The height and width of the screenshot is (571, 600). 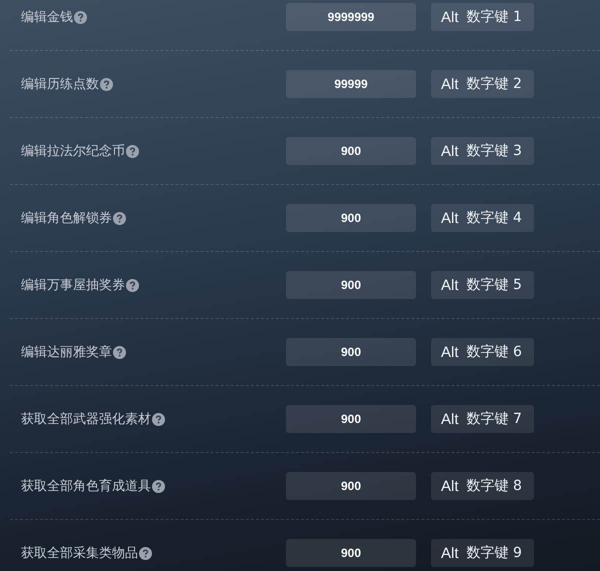 What do you see at coordinates (482, 486) in the screenshot?
I see `hotkey-button: Alt 数字键 8` at bounding box center [482, 486].